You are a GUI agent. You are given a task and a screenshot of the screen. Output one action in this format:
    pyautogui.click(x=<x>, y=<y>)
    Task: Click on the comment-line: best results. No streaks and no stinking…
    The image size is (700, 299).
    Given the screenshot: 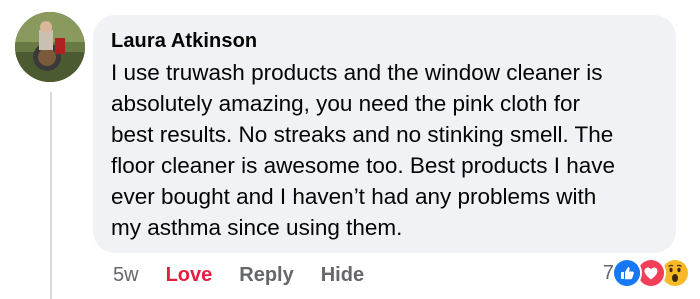 What is the action you would take?
    pyautogui.click(x=362, y=134)
    